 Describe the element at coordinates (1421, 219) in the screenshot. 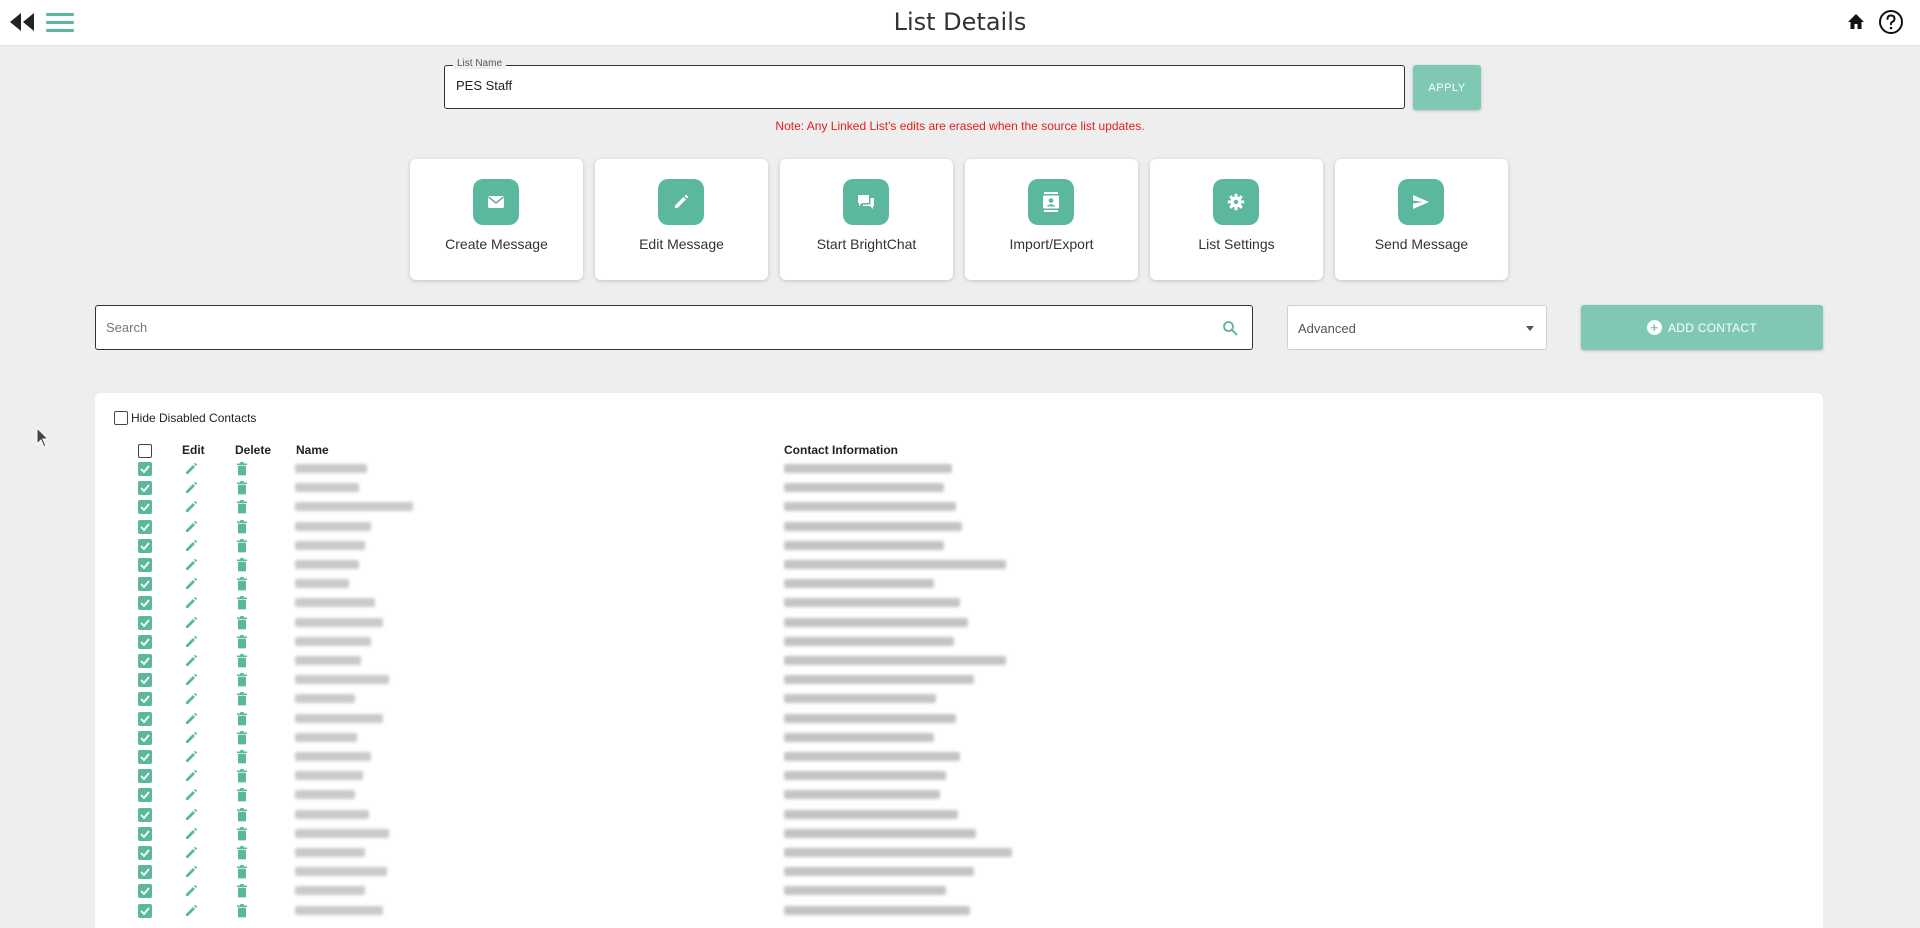

I see `send-message-card: Send Message` at that location.